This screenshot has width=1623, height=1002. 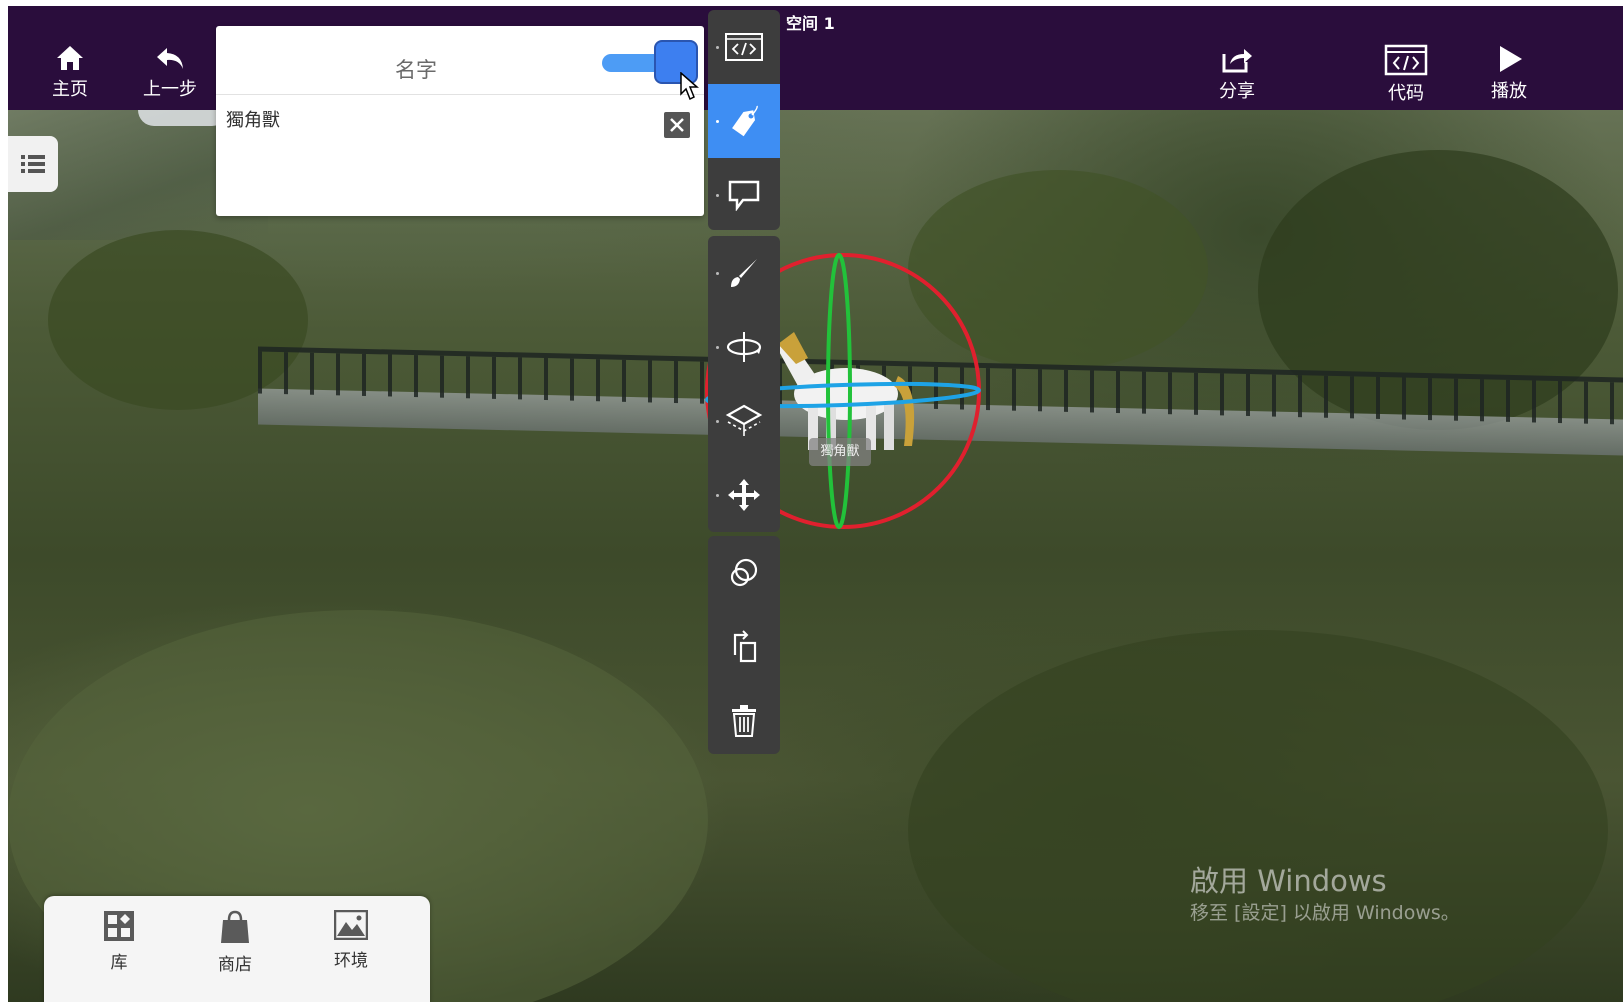 What do you see at coordinates (845, 391) in the screenshot?
I see `horse-model` at bounding box center [845, 391].